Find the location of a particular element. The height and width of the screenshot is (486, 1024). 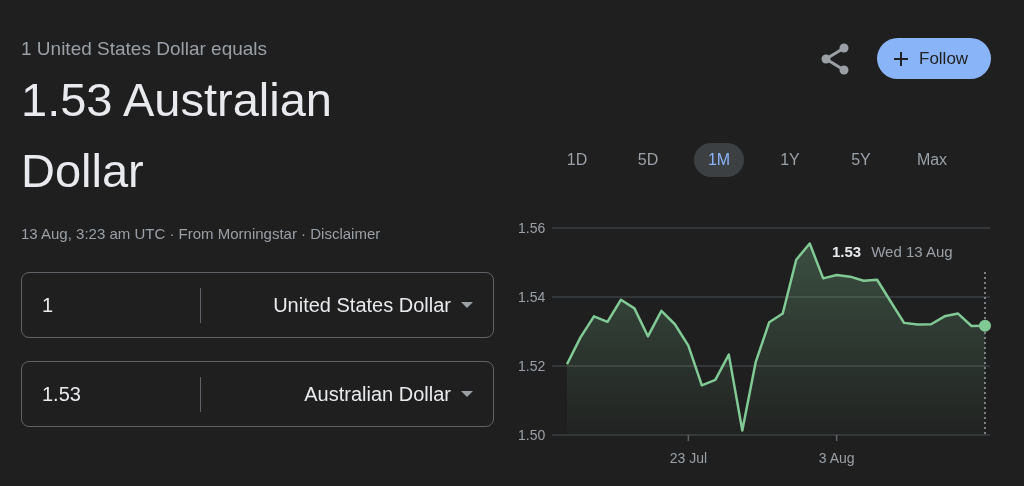

x-axis-label: 3 Aug is located at coordinates (836, 458).